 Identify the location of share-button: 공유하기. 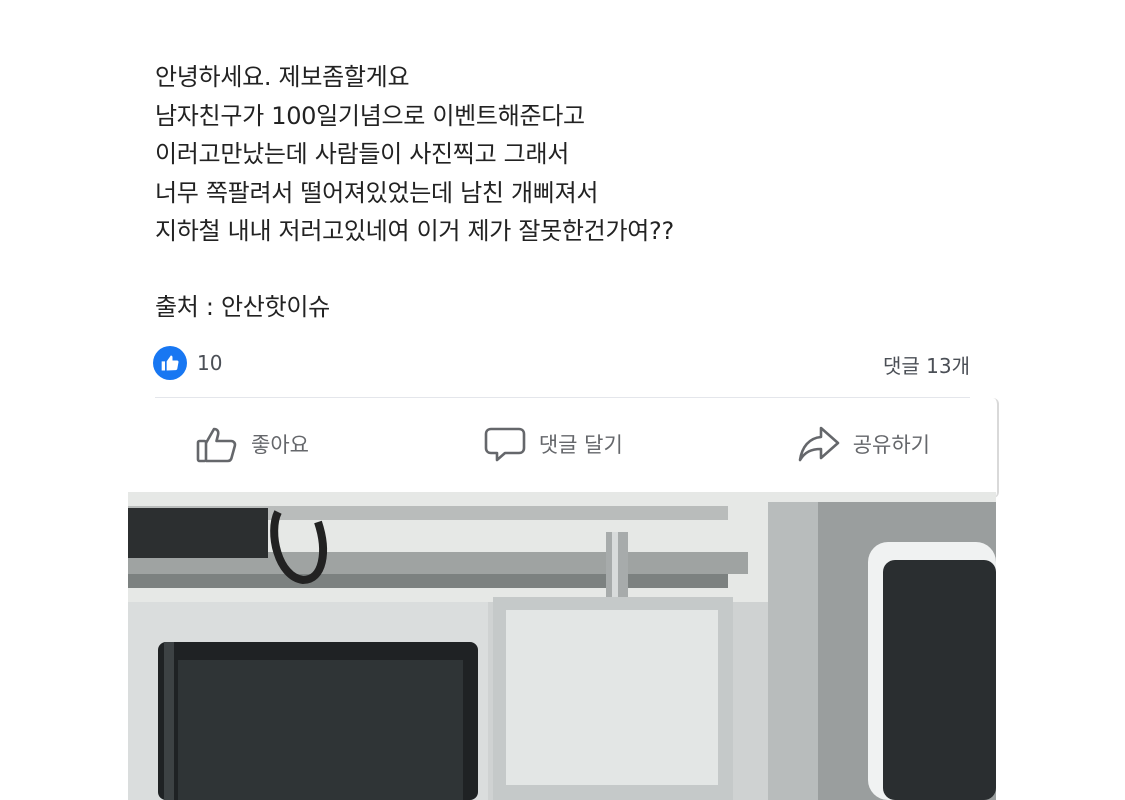
(863, 444).